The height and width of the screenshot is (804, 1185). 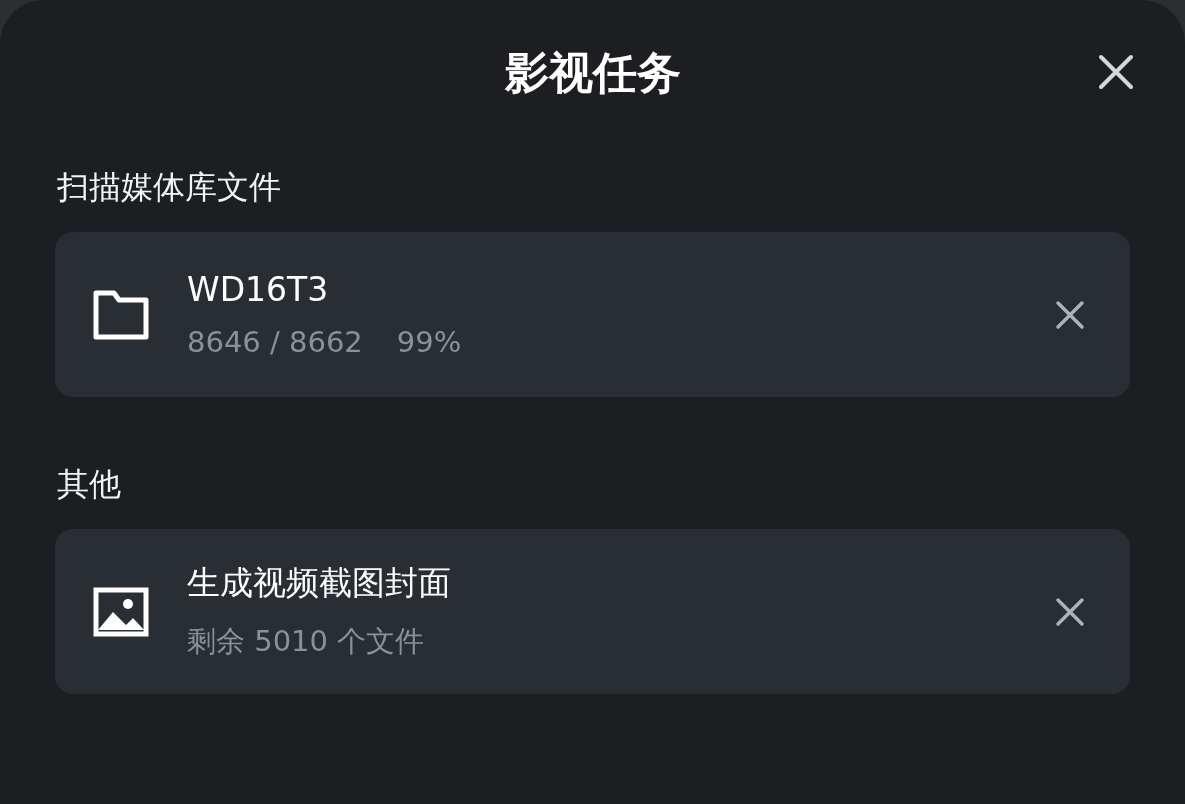 I want to click on task-name: 生成视频截图封面, so click(x=319, y=583).